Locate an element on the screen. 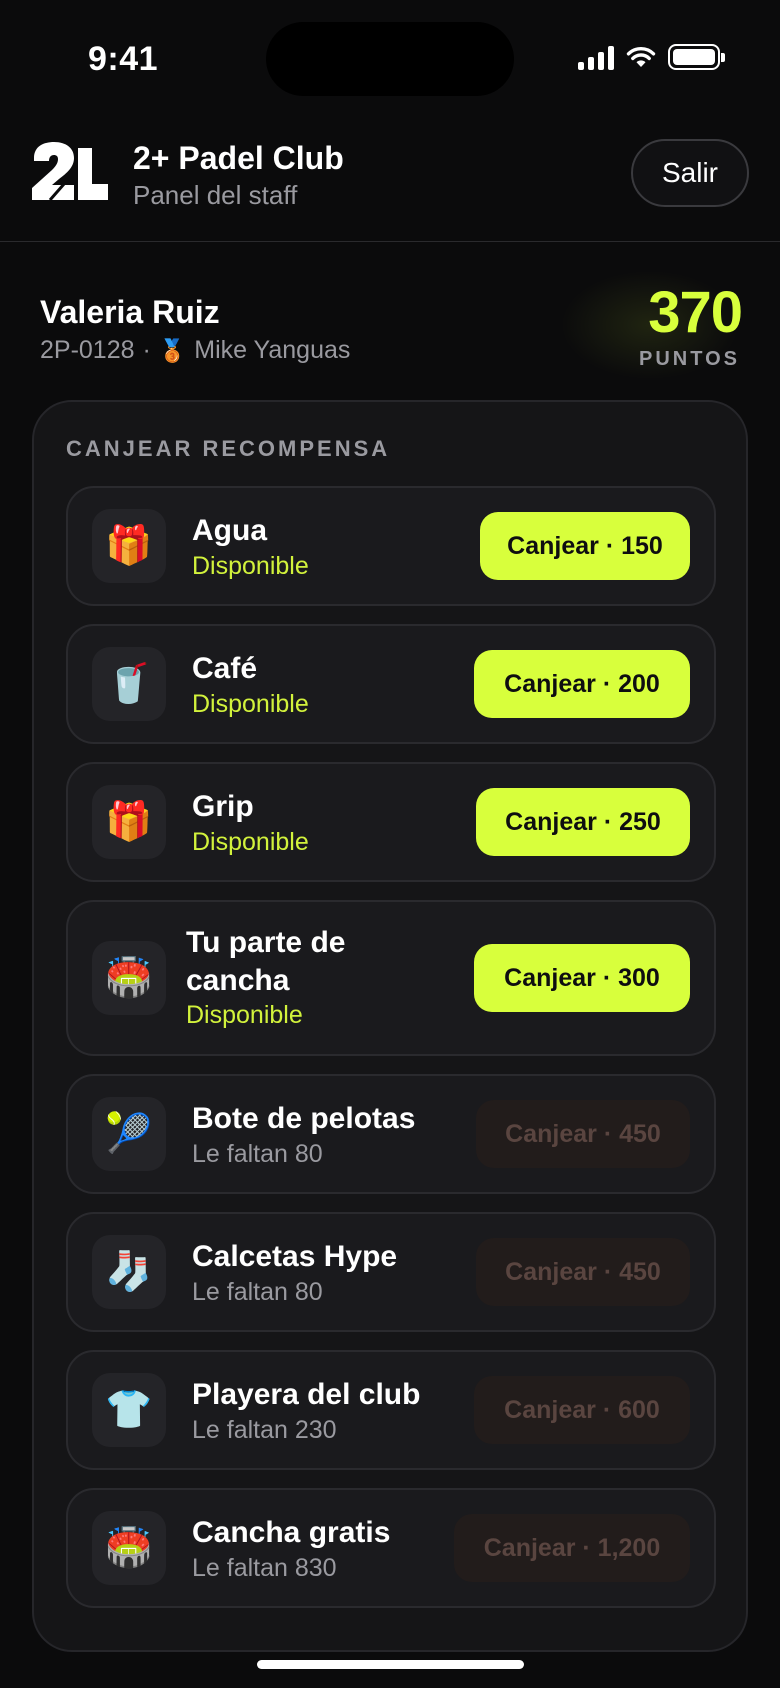 This screenshot has height=1688, width=780. reward-text: Tu parte de cancha Disponible is located at coordinates (291, 977).